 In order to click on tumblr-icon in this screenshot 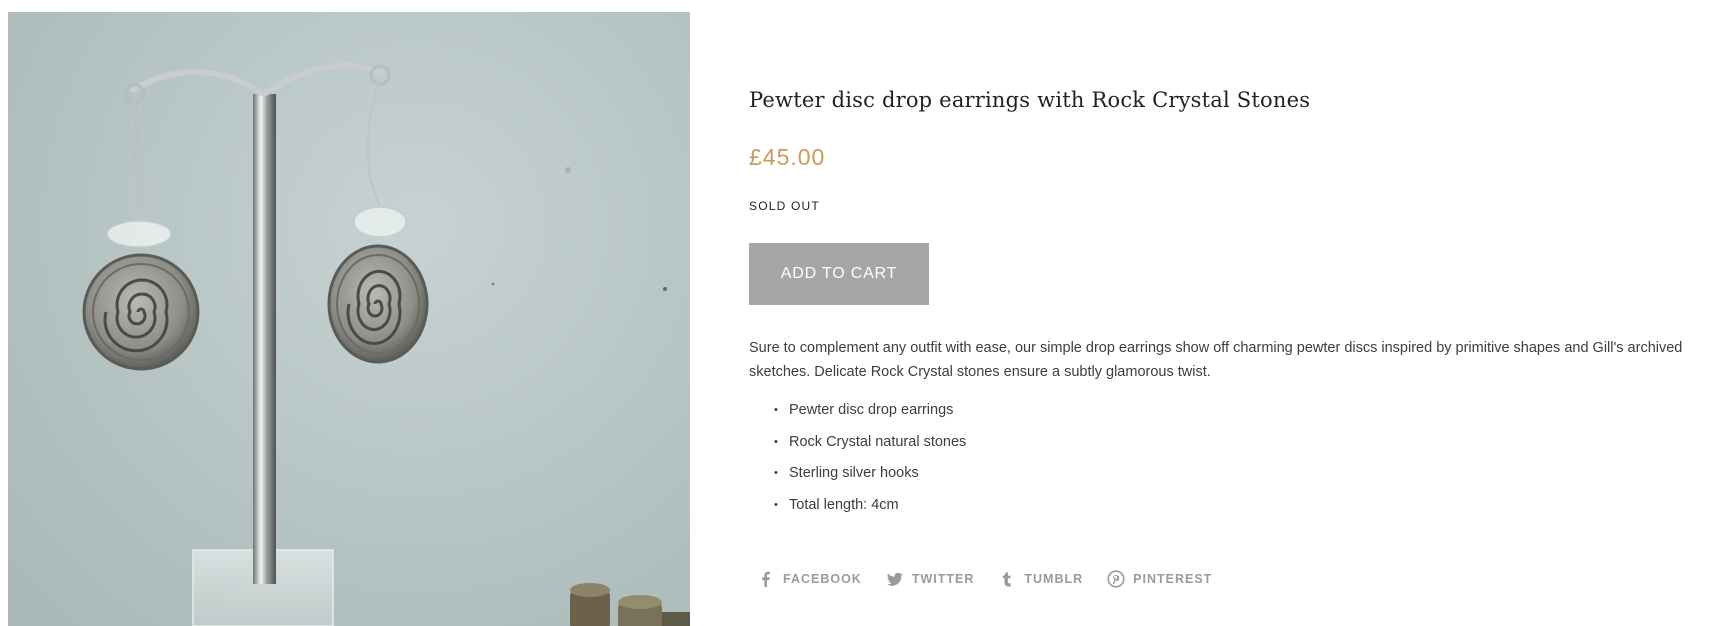, I will do `click(1007, 579)`.